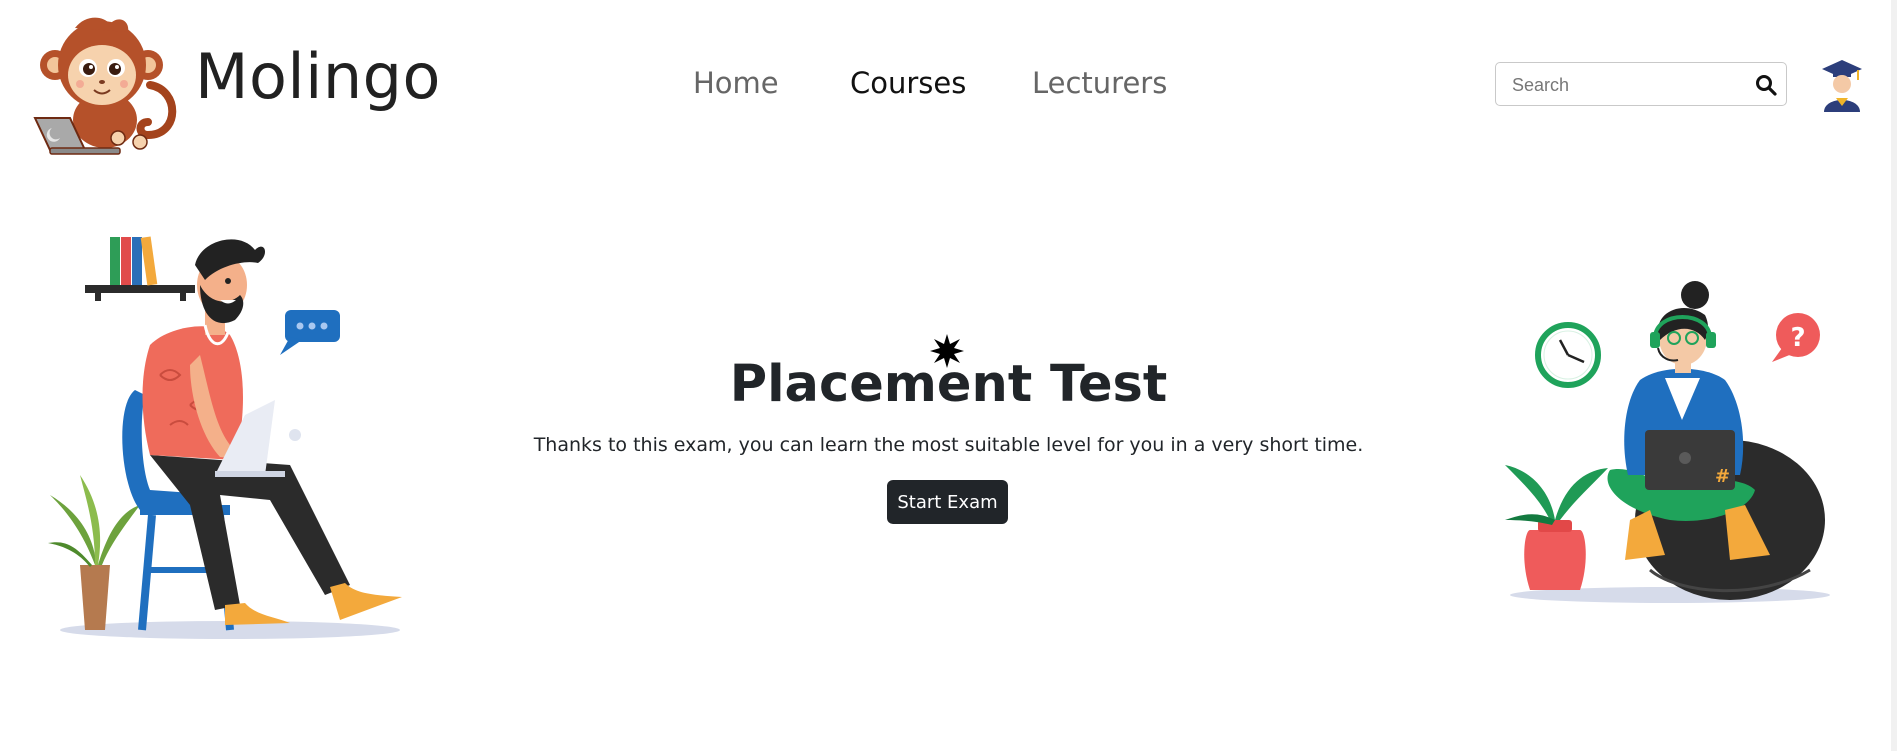  Describe the element at coordinates (1099, 83) in the screenshot. I see `nav-item-lecturers: Lecturers` at that location.